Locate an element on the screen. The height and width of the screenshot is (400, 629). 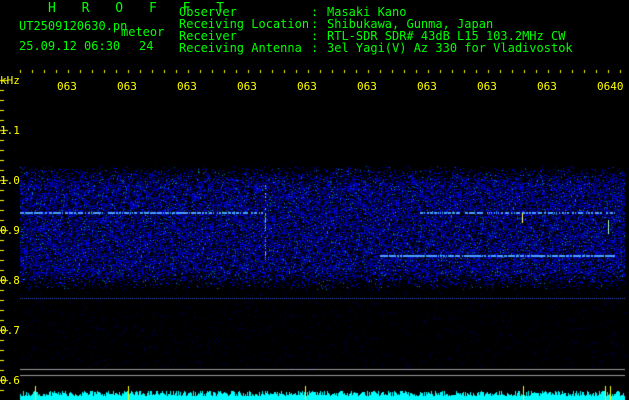
meteor-label: meteor is located at coordinates (143, 32).